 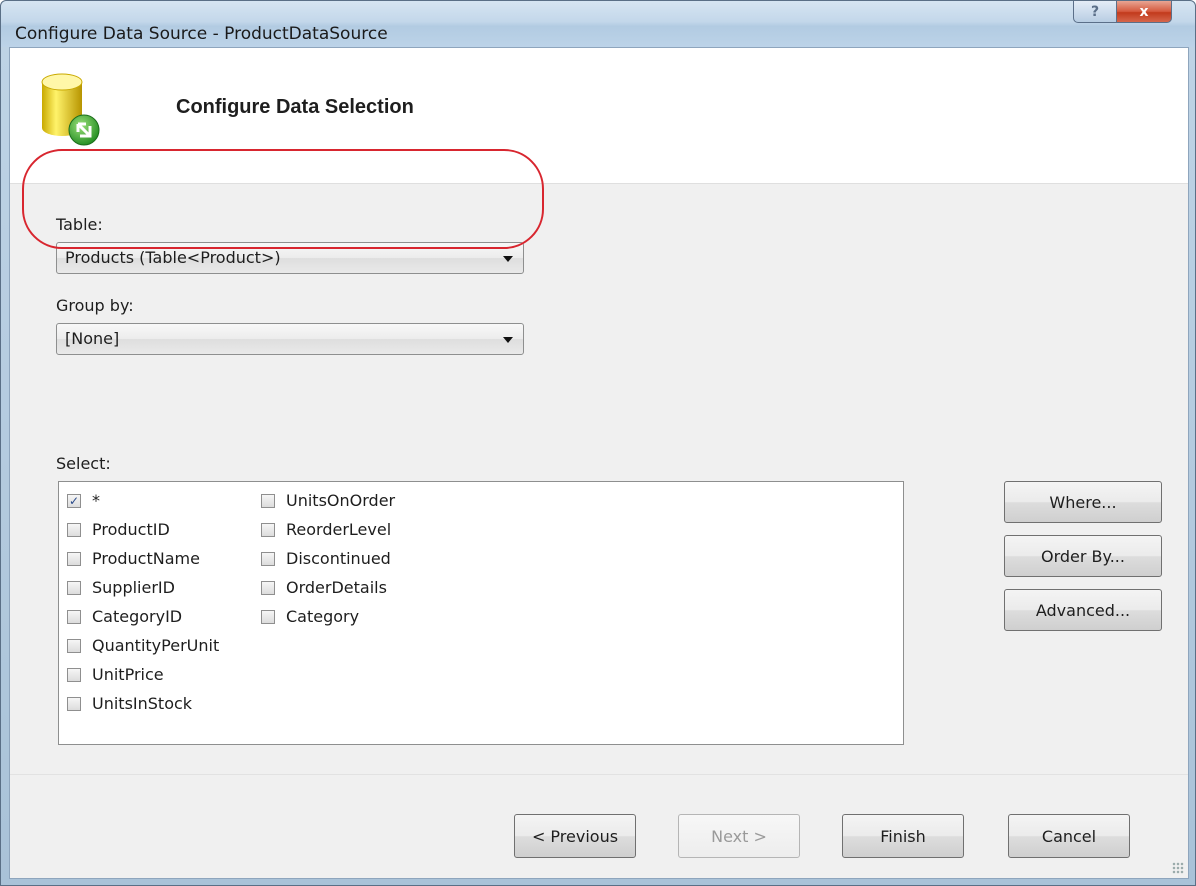 What do you see at coordinates (575, 836) in the screenshot?
I see `previous-button: < Previous` at bounding box center [575, 836].